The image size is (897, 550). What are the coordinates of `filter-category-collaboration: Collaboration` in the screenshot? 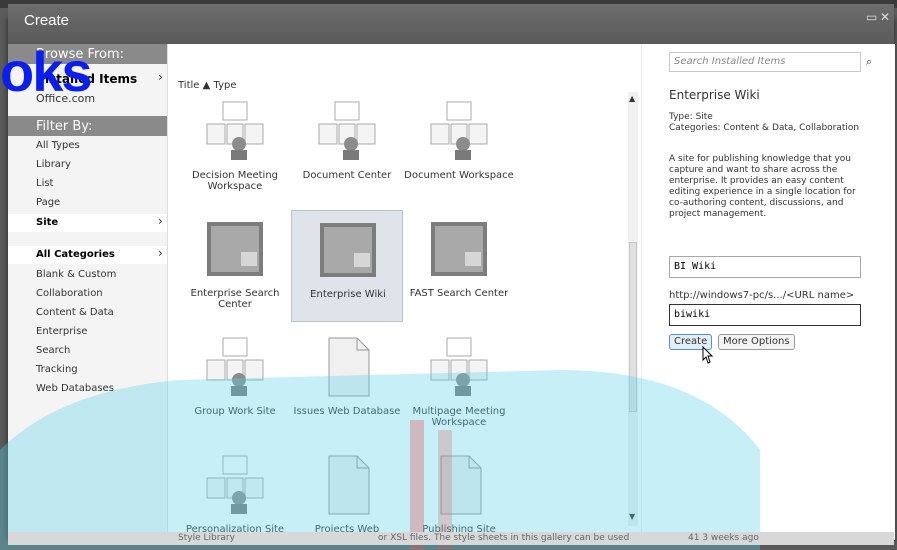 It's located at (69, 293).